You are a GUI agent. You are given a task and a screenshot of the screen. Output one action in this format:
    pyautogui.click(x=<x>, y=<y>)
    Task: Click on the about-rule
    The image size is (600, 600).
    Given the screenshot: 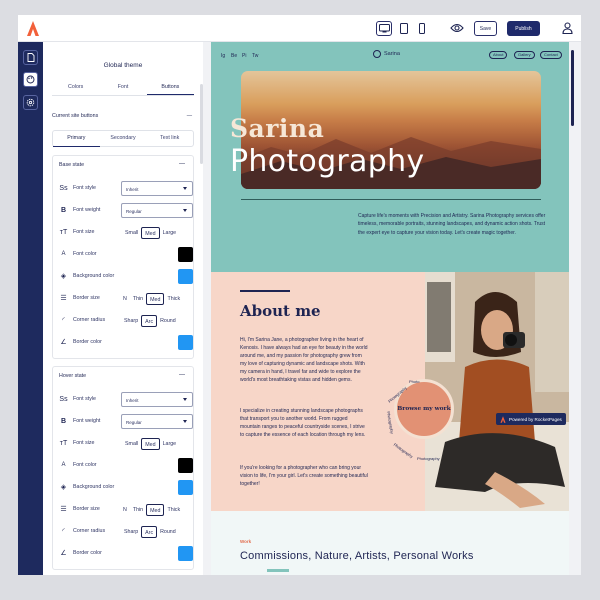 What is the action you would take?
    pyautogui.click(x=265, y=291)
    